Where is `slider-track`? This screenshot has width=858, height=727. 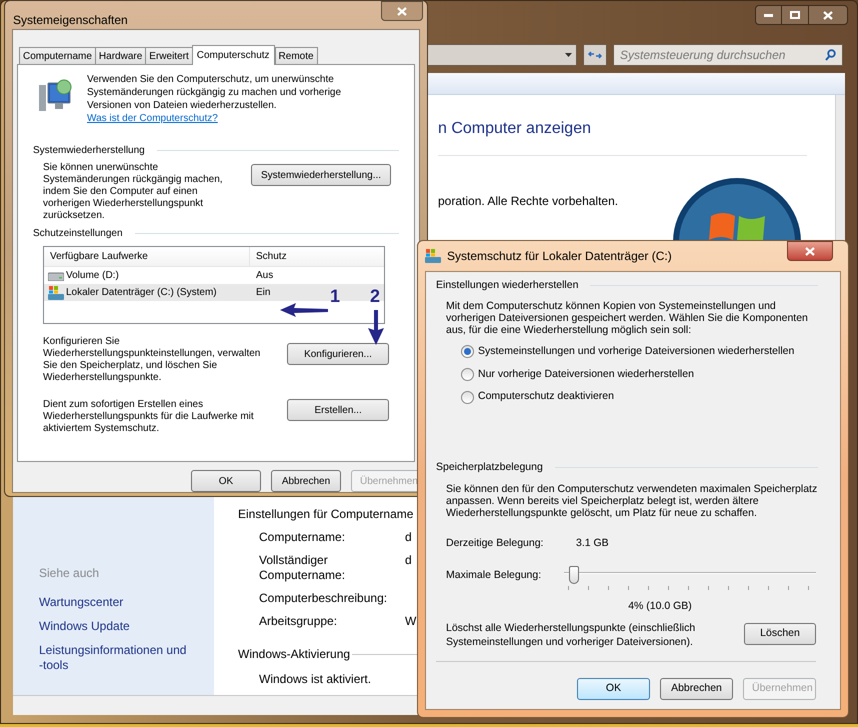
slider-track is located at coordinates (690, 576).